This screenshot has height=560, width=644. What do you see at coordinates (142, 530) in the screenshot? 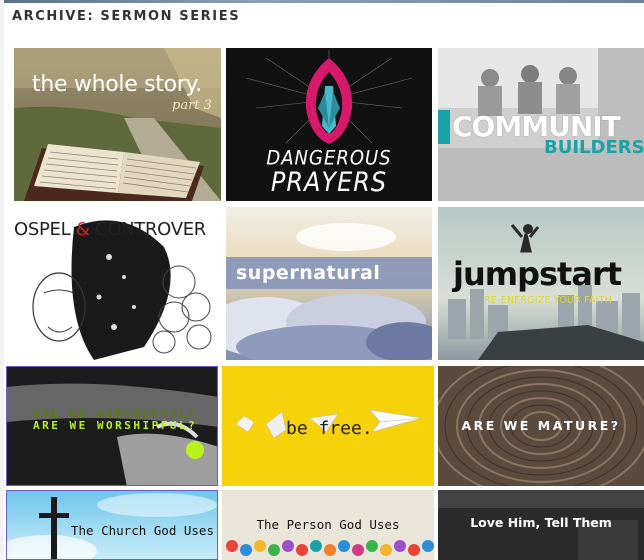
I see `series-title: The Church God Uses` at bounding box center [142, 530].